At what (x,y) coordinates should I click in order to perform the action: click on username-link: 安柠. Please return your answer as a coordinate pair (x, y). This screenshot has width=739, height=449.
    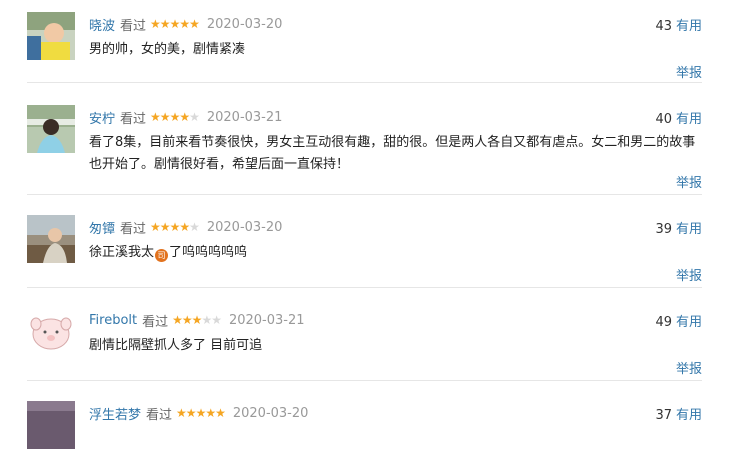
    Looking at the image, I should click on (102, 117).